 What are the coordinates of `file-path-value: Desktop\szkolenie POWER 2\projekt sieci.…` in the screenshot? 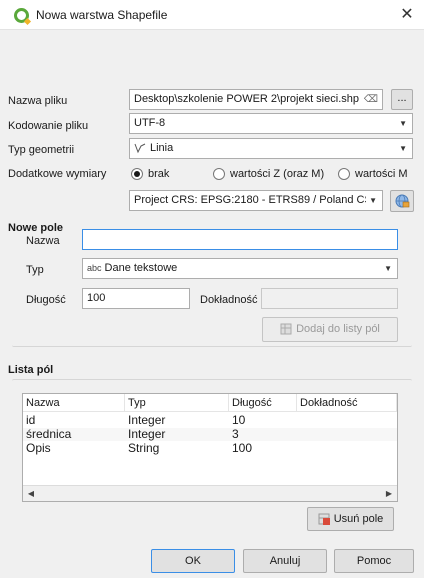 It's located at (246, 99).